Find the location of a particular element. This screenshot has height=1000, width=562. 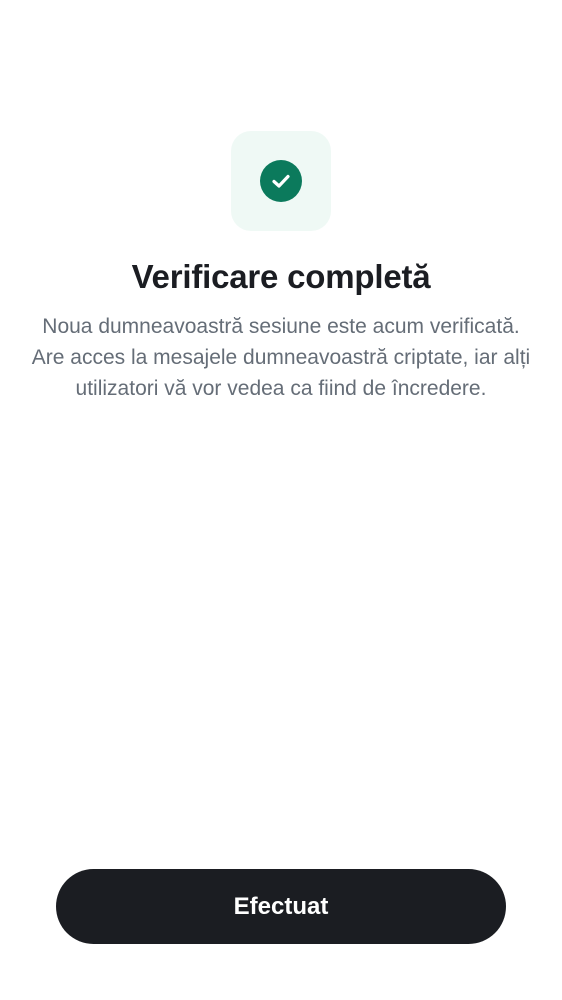

check-circle-icon is located at coordinates (281, 181).